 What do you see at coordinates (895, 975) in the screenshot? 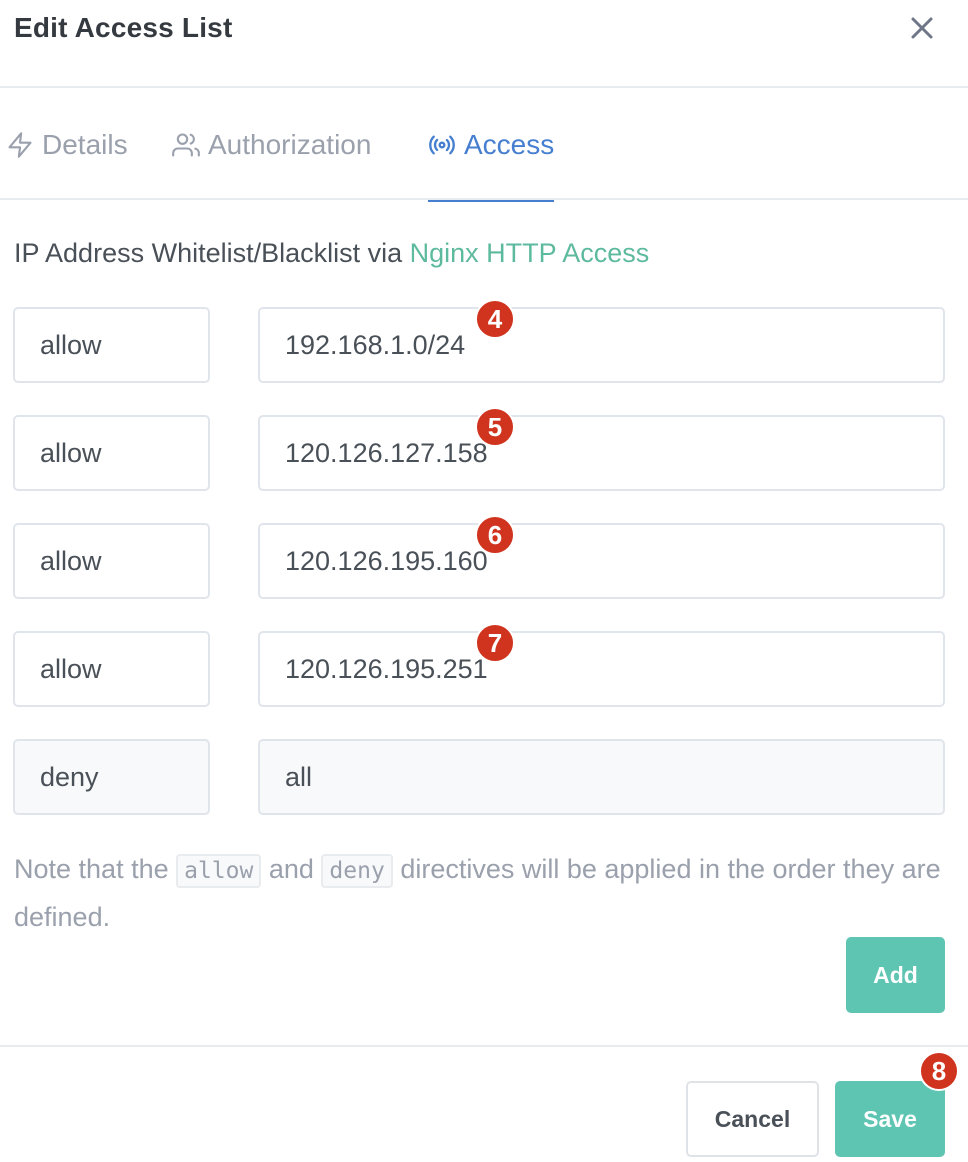
I see `add-rule-button: Add` at bounding box center [895, 975].